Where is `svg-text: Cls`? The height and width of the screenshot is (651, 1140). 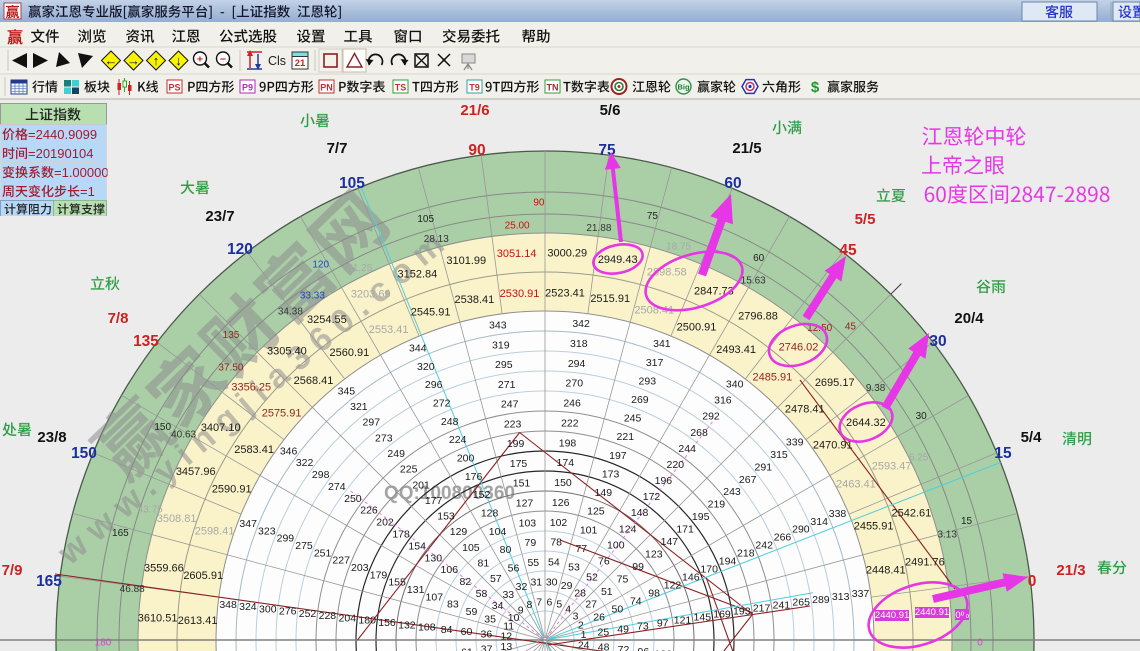 svg-text: Cls is located at coordinates (277, 61).